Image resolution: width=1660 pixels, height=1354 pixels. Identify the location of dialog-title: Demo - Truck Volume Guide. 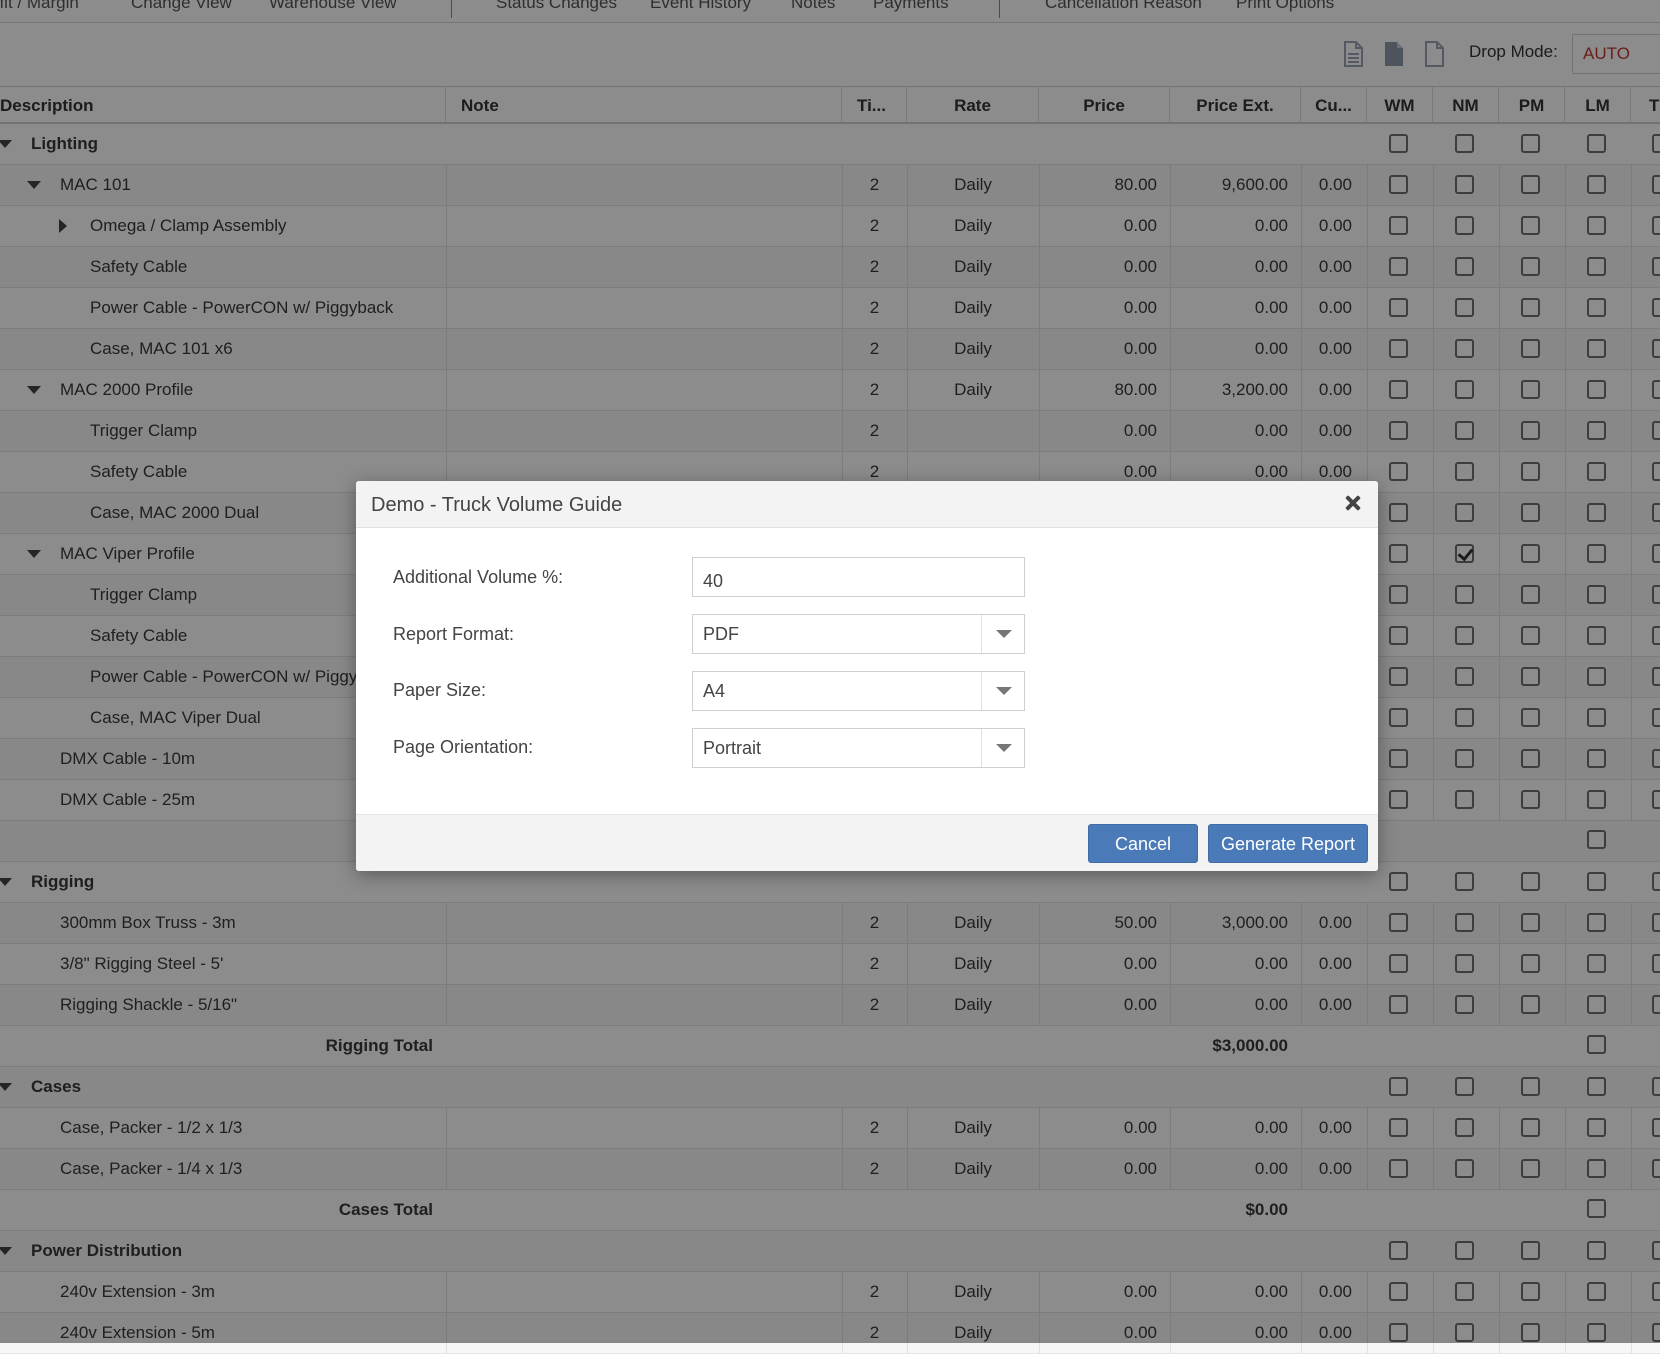
(497, 505).